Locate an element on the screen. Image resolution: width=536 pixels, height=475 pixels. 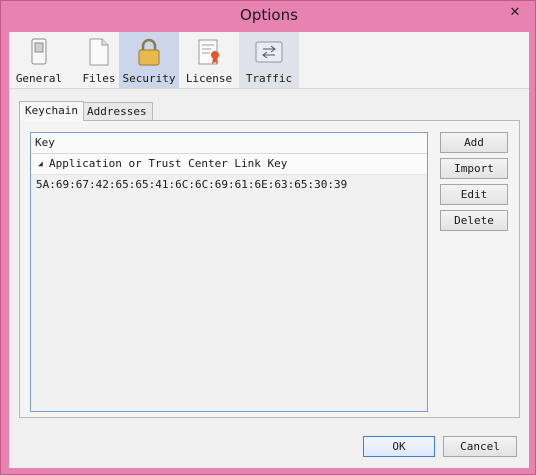
toolbar-label-general: General is located at coordinates (39, 78).